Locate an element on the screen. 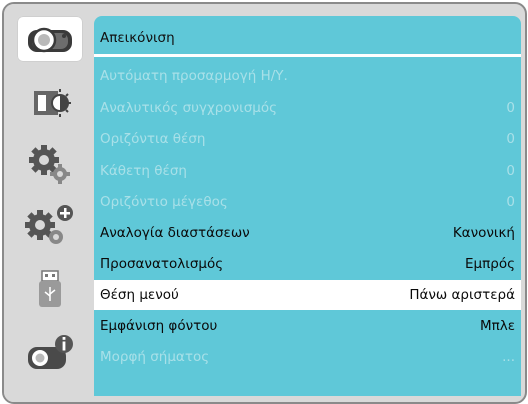 The height and width of the screenshot is (404, 528). tab-information is located at coordinates (50, 353).